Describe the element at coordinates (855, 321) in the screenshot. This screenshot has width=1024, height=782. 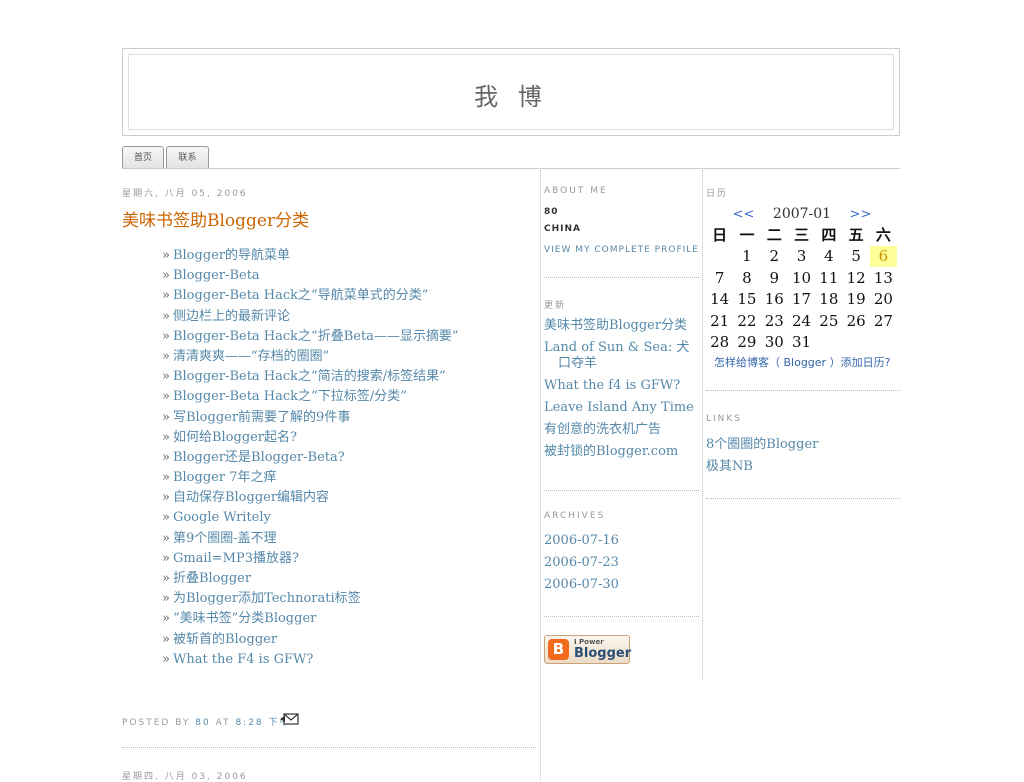
I see `calendar-day: 26` at that location.